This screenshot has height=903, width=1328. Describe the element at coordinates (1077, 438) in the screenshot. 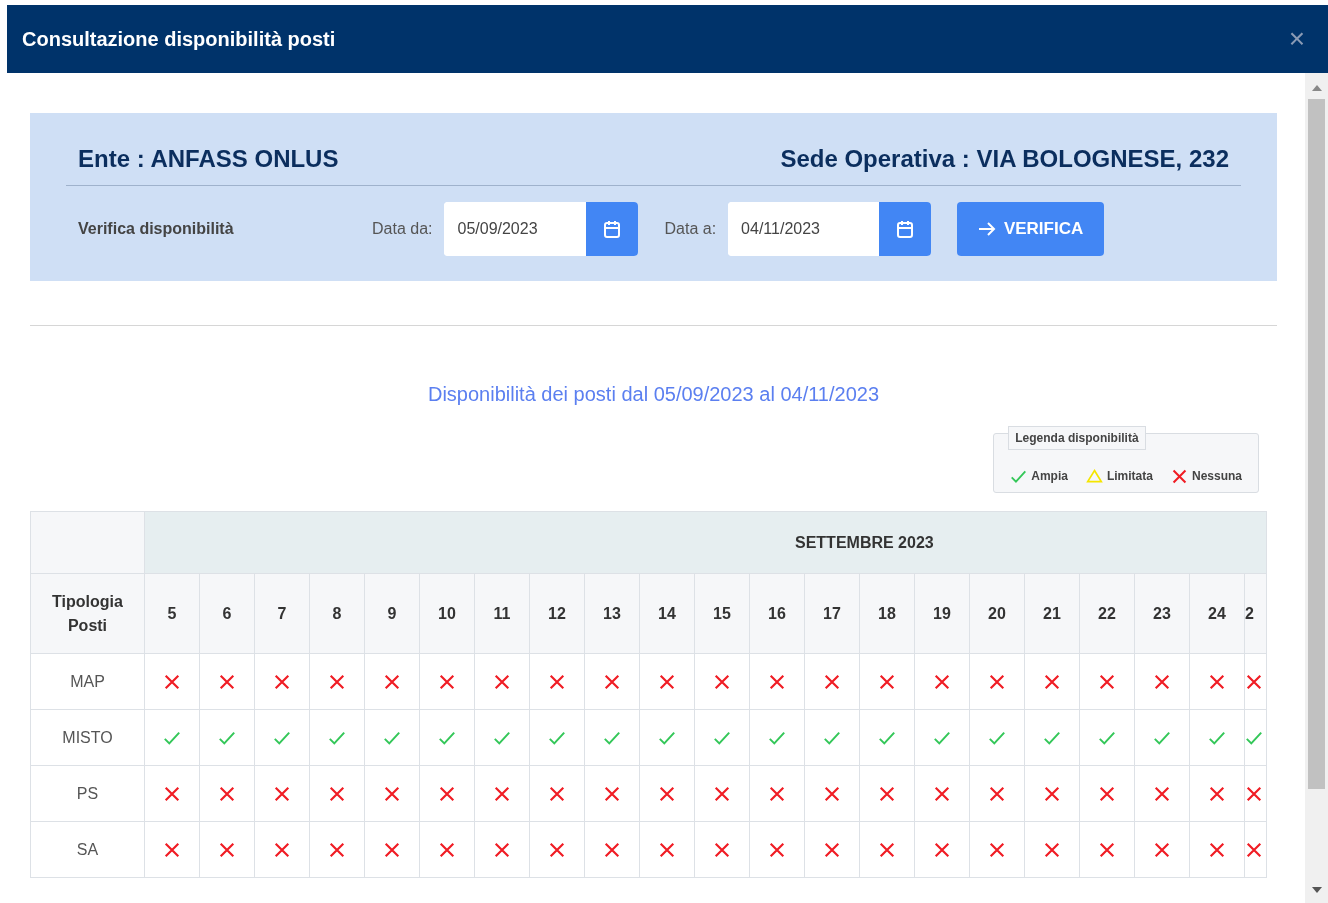

I see `legend-title: Legenda disponibilità` at that location.